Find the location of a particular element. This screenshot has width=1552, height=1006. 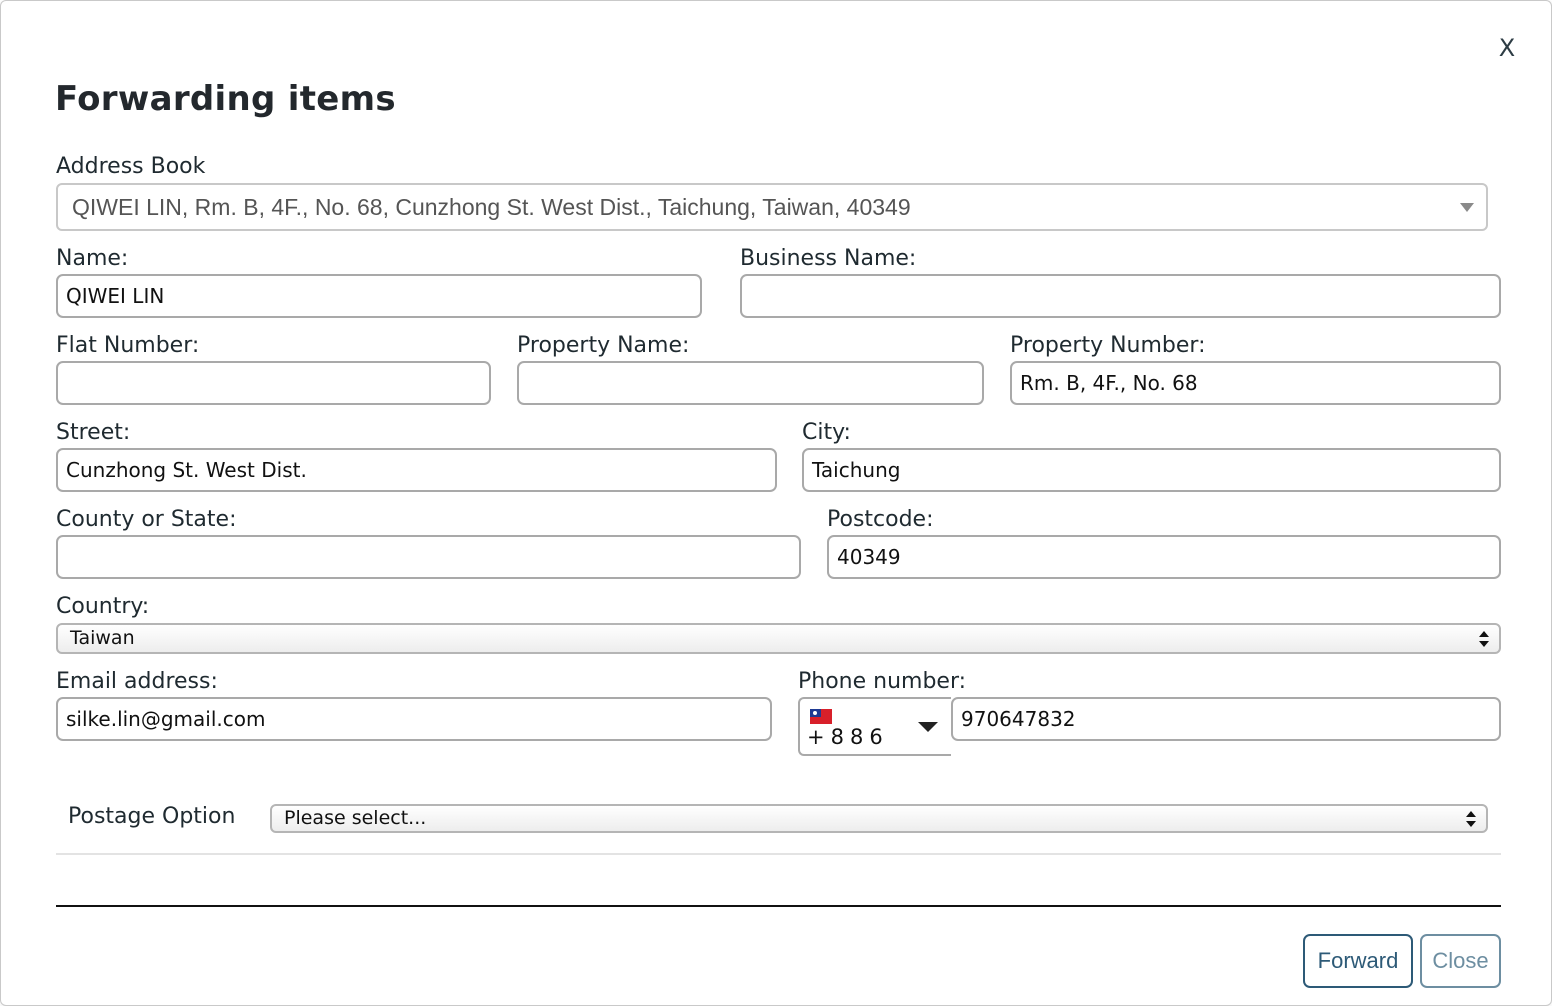

property-name-label: Property Name: is located at coordinates (603, 345).